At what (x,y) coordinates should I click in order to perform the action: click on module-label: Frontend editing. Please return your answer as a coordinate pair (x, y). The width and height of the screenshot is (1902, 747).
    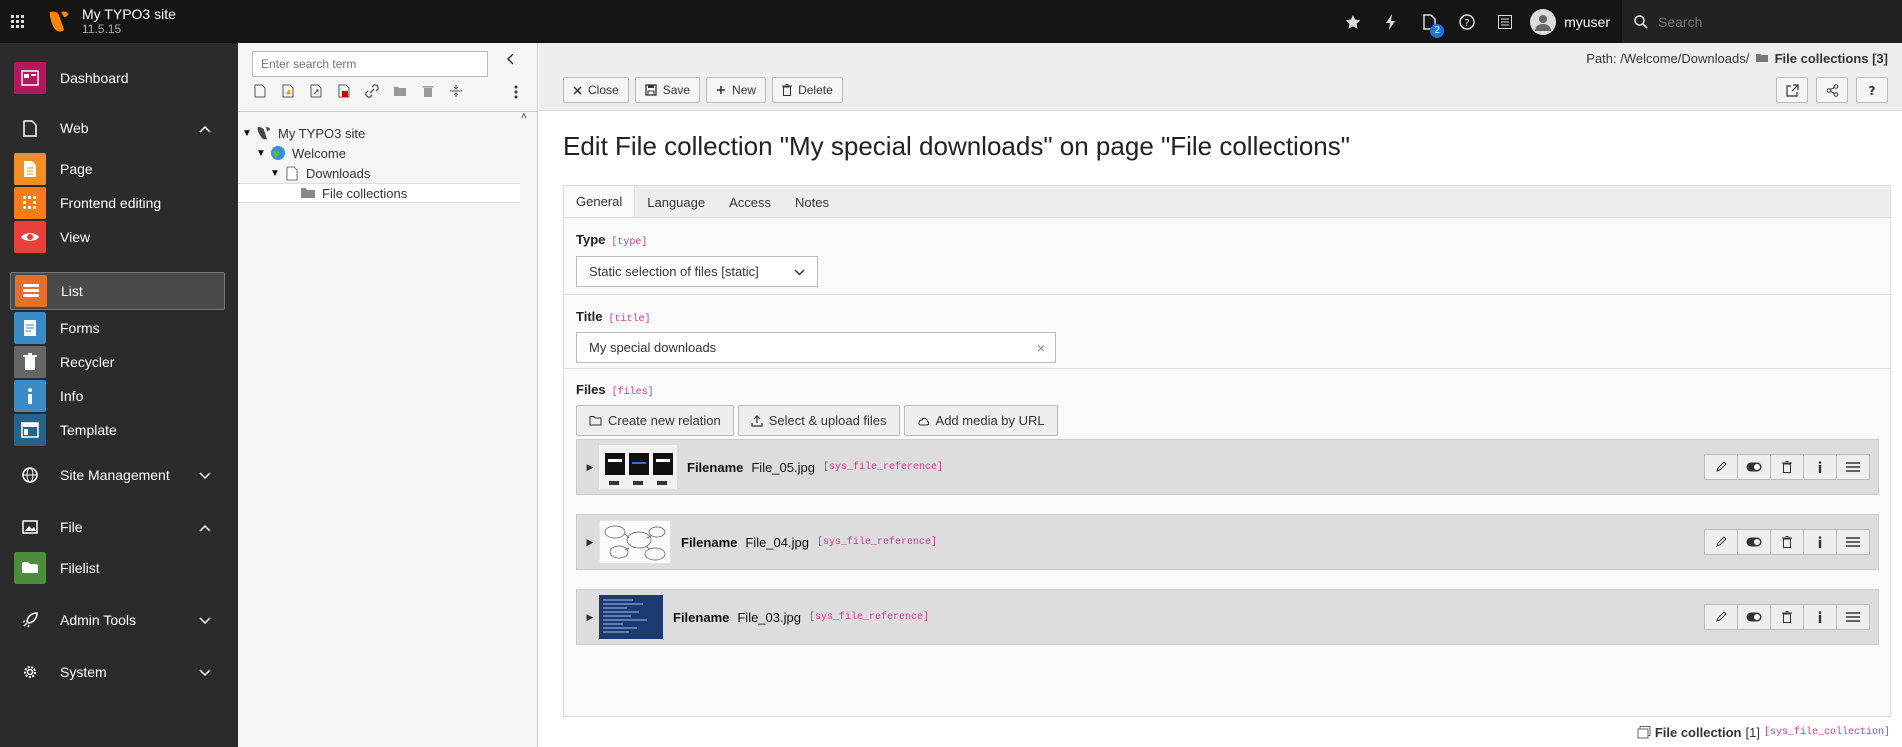
    Looking at the image, I should click on (111, 203).